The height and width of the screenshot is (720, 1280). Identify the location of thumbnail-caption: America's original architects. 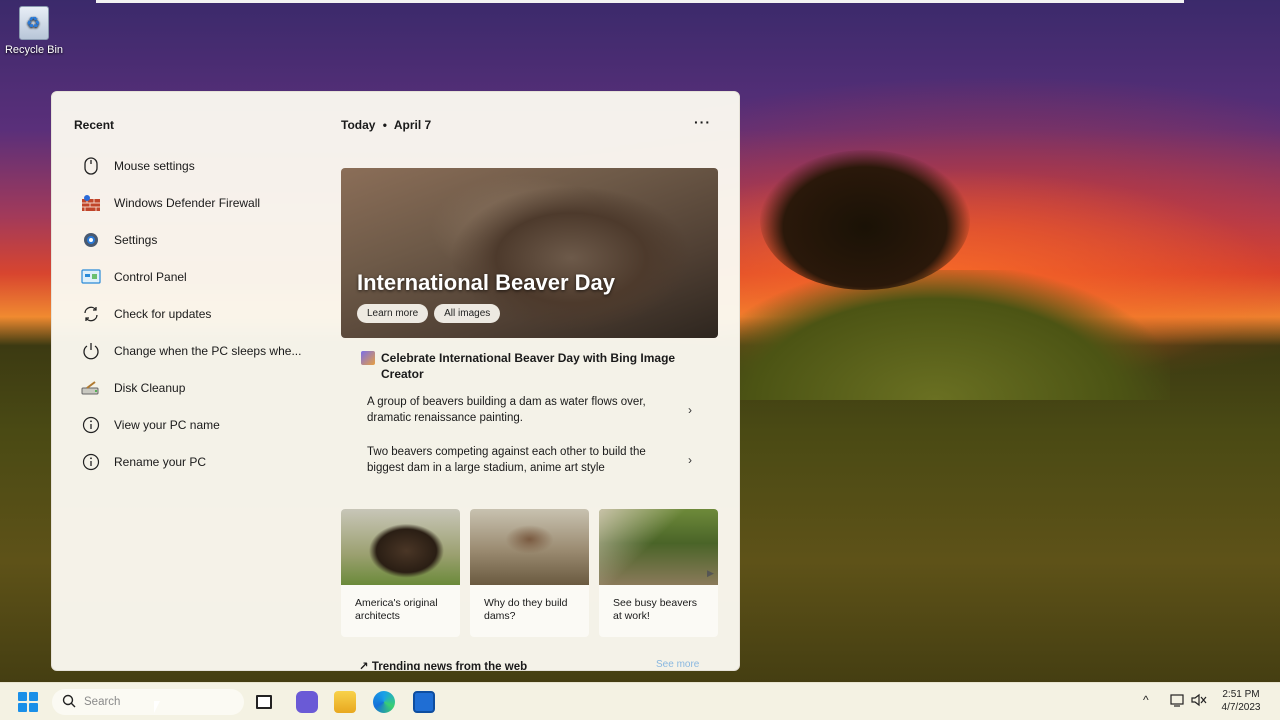
(396, 609).